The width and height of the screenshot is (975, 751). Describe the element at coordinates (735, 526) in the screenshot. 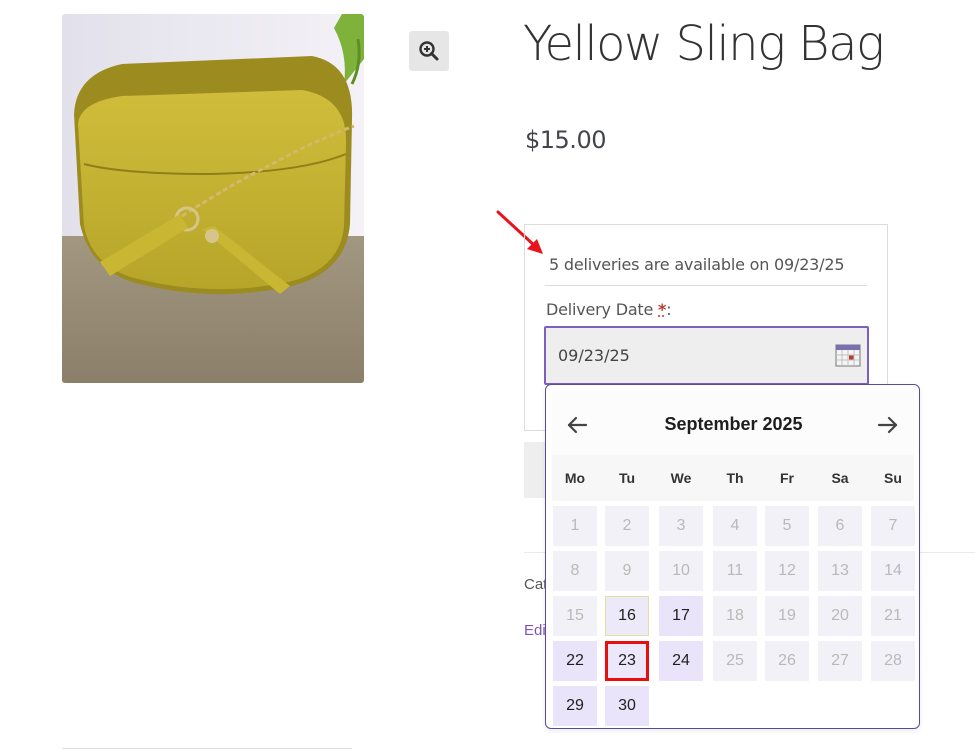

I see `calendar-day: 4` at that location.